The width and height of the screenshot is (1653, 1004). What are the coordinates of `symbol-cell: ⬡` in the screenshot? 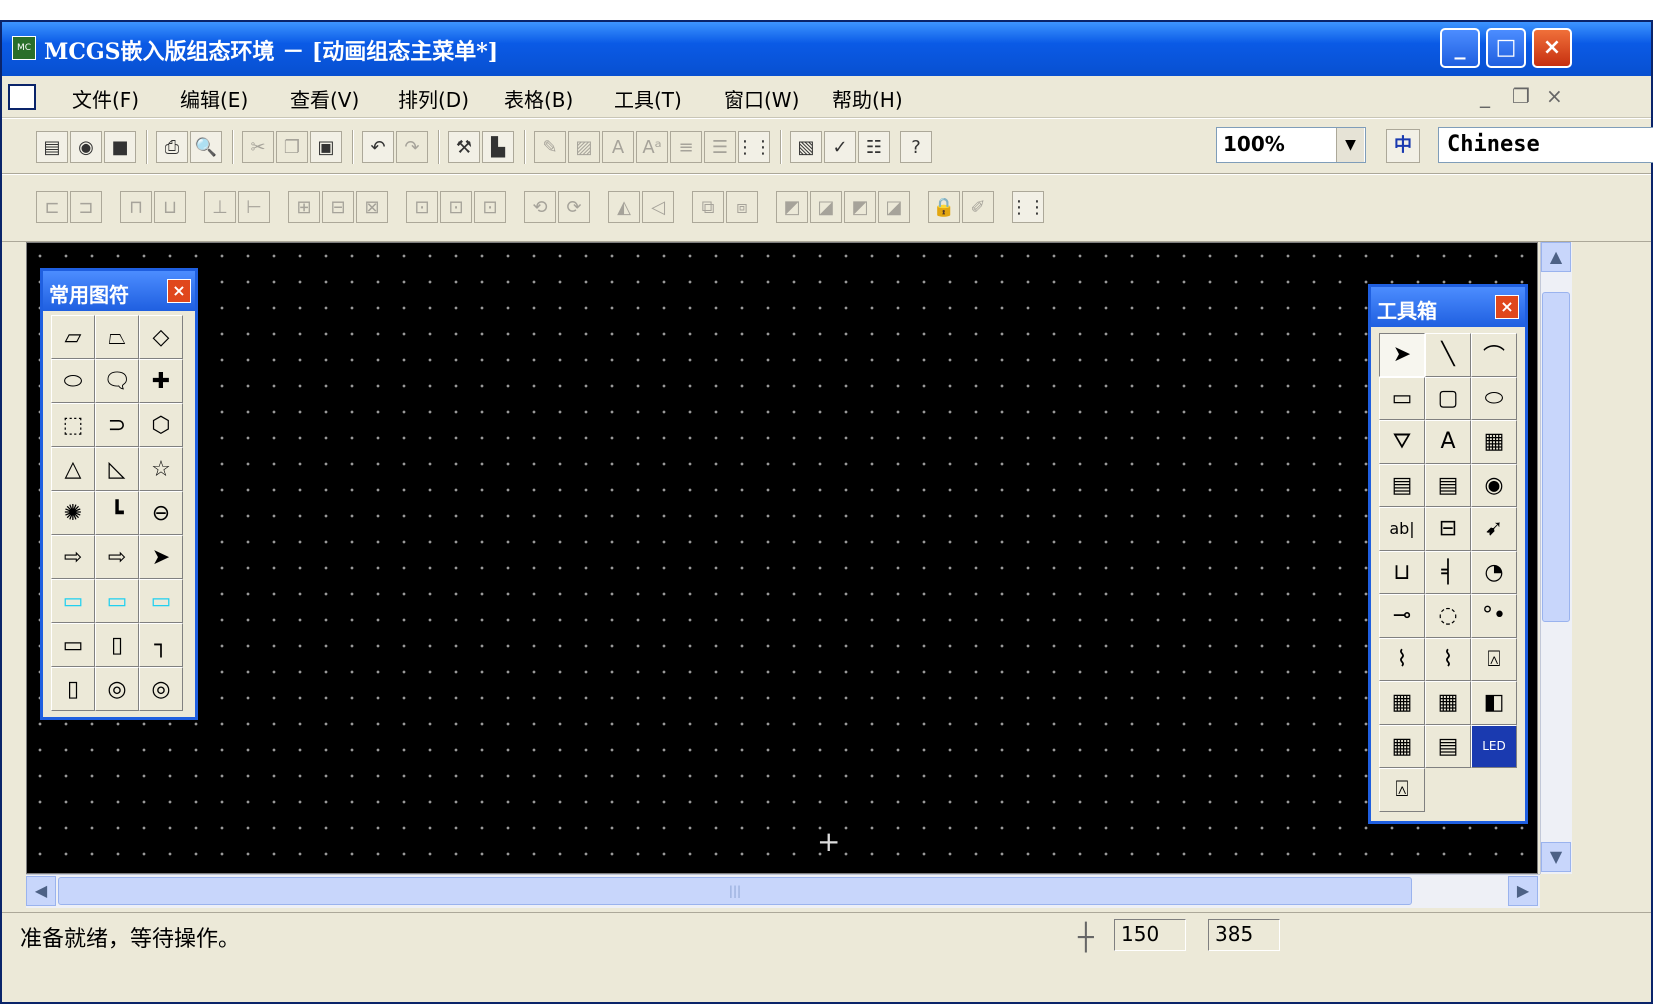 It's located at (161, 425).